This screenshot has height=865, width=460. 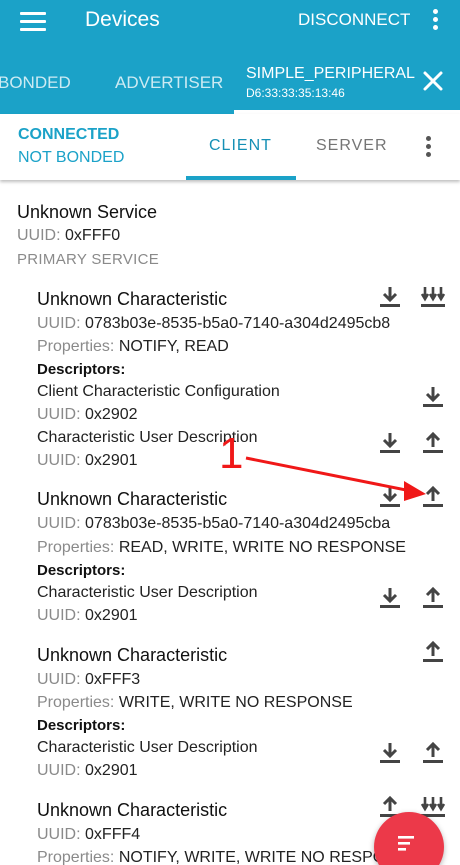 I want to click on service-type: PRIMARY SERVICE, so click(x=88, y=259).